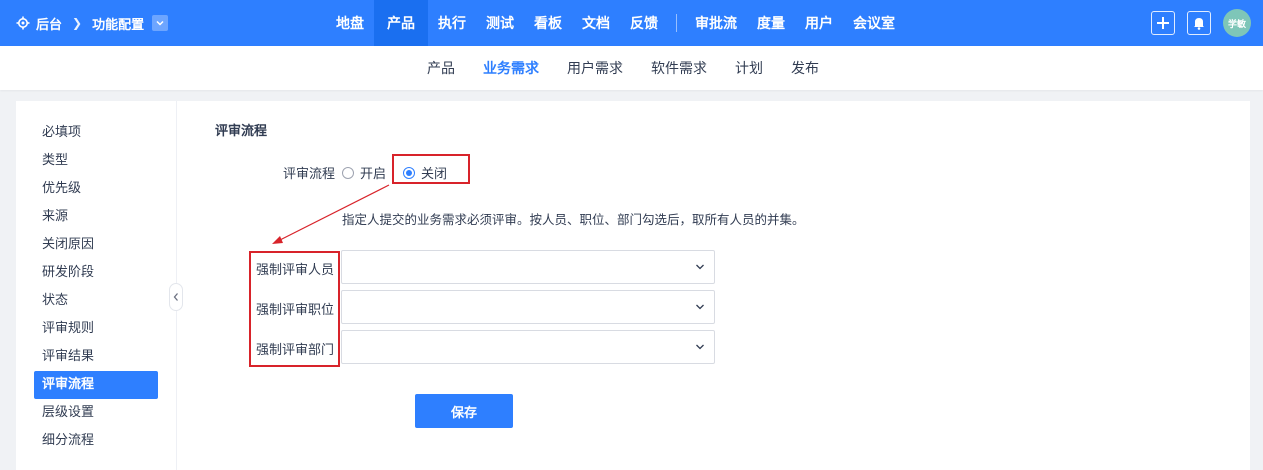 The height and width of the screenshot is (470, 1263). I want to click on breadcrumb-current: 功能配置, so click(118, 23).